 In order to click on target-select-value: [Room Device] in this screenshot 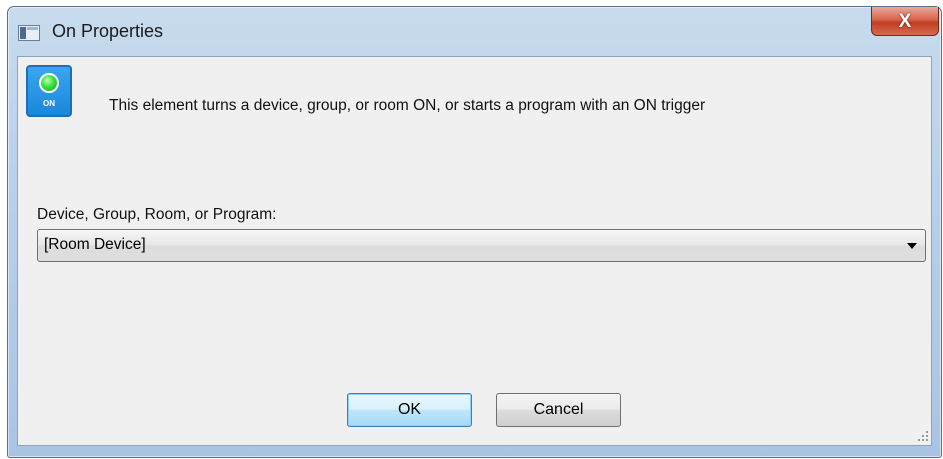, I will do `click(95, 244)`.